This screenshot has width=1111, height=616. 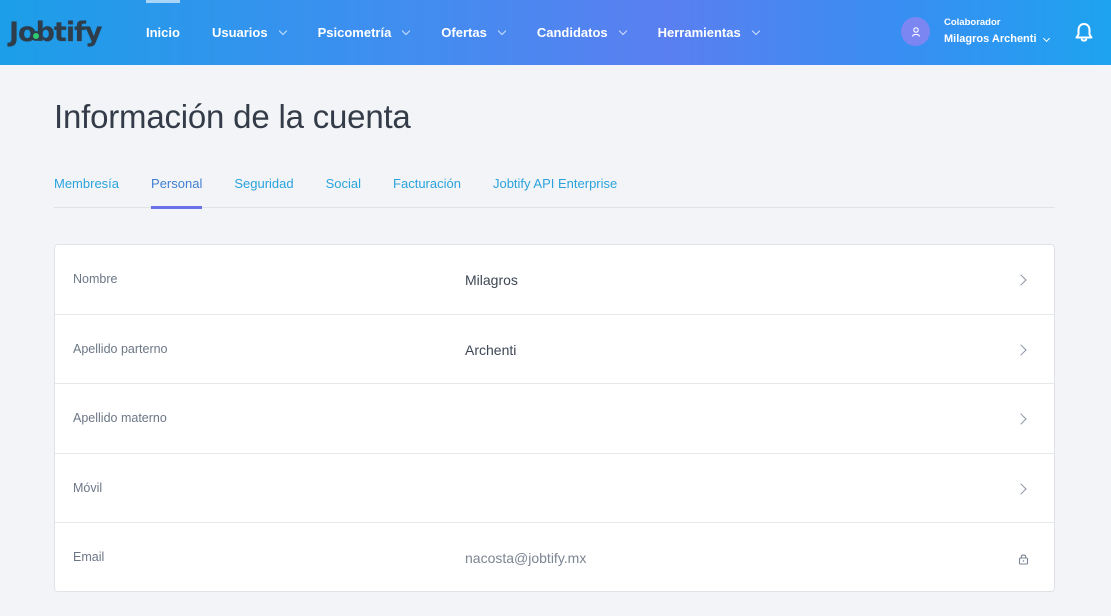 I want to click on logo-text: Jobtify, so click(x=55, y=32).